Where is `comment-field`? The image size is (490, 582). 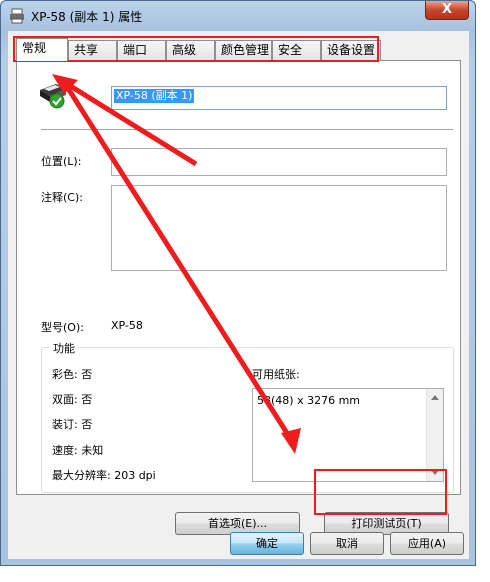 comment-field is located at coordinates (279, 228).